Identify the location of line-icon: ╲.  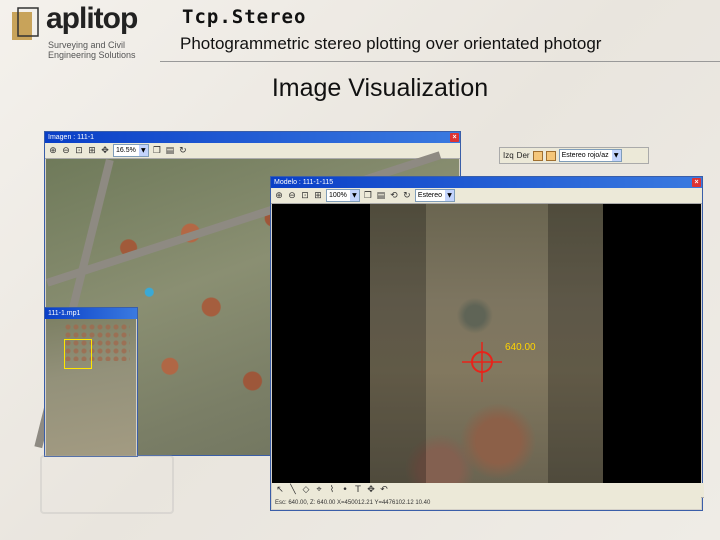
(293, 490).